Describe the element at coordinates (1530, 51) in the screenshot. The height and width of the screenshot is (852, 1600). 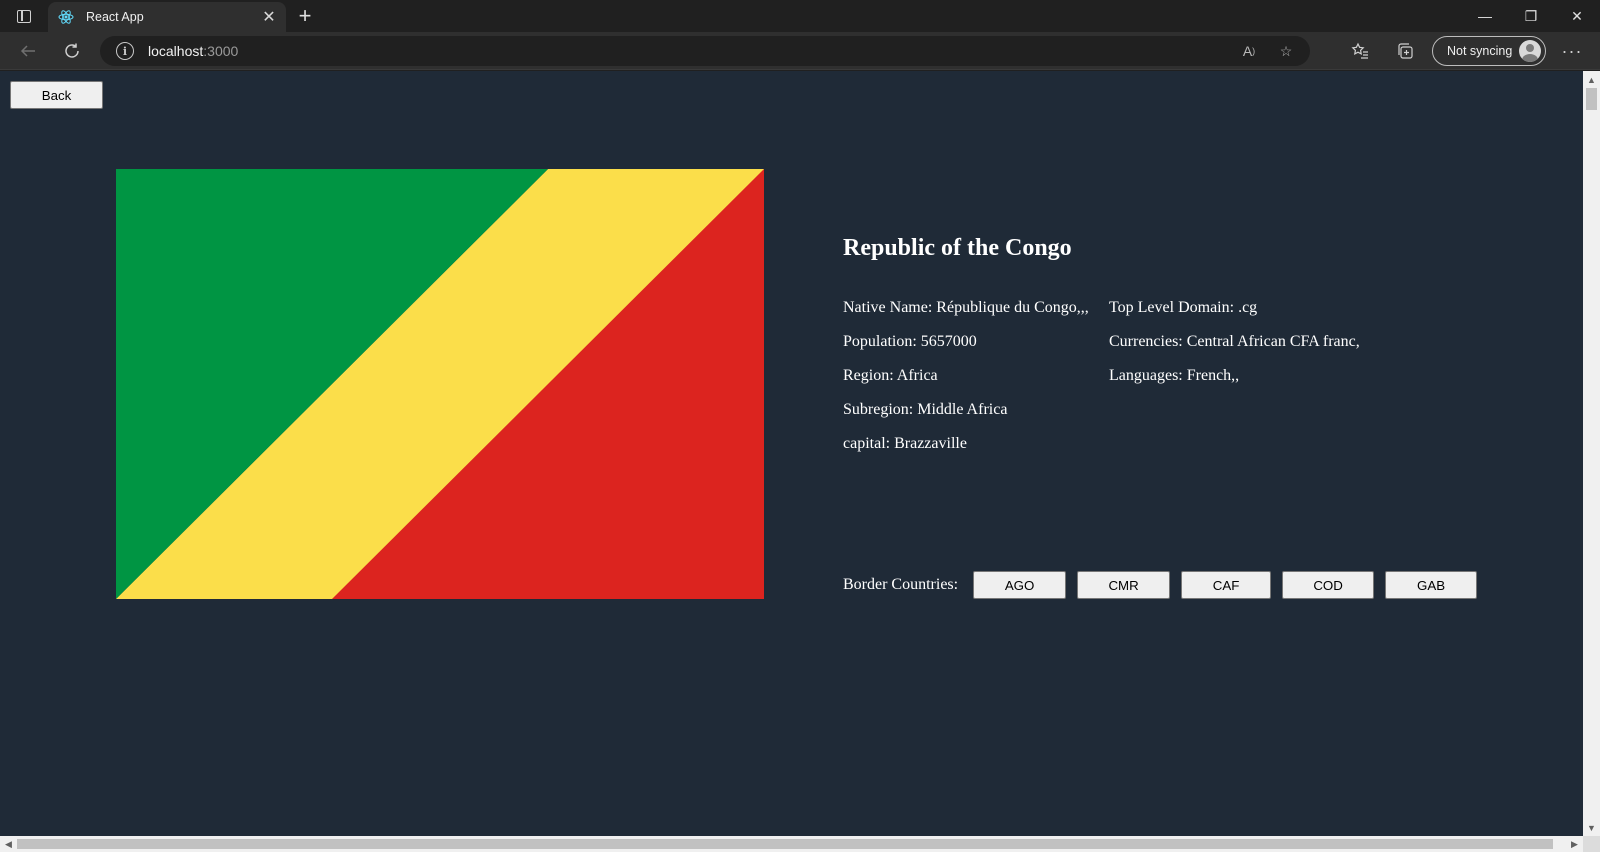
I see `profile-avatar-icon` at that location.